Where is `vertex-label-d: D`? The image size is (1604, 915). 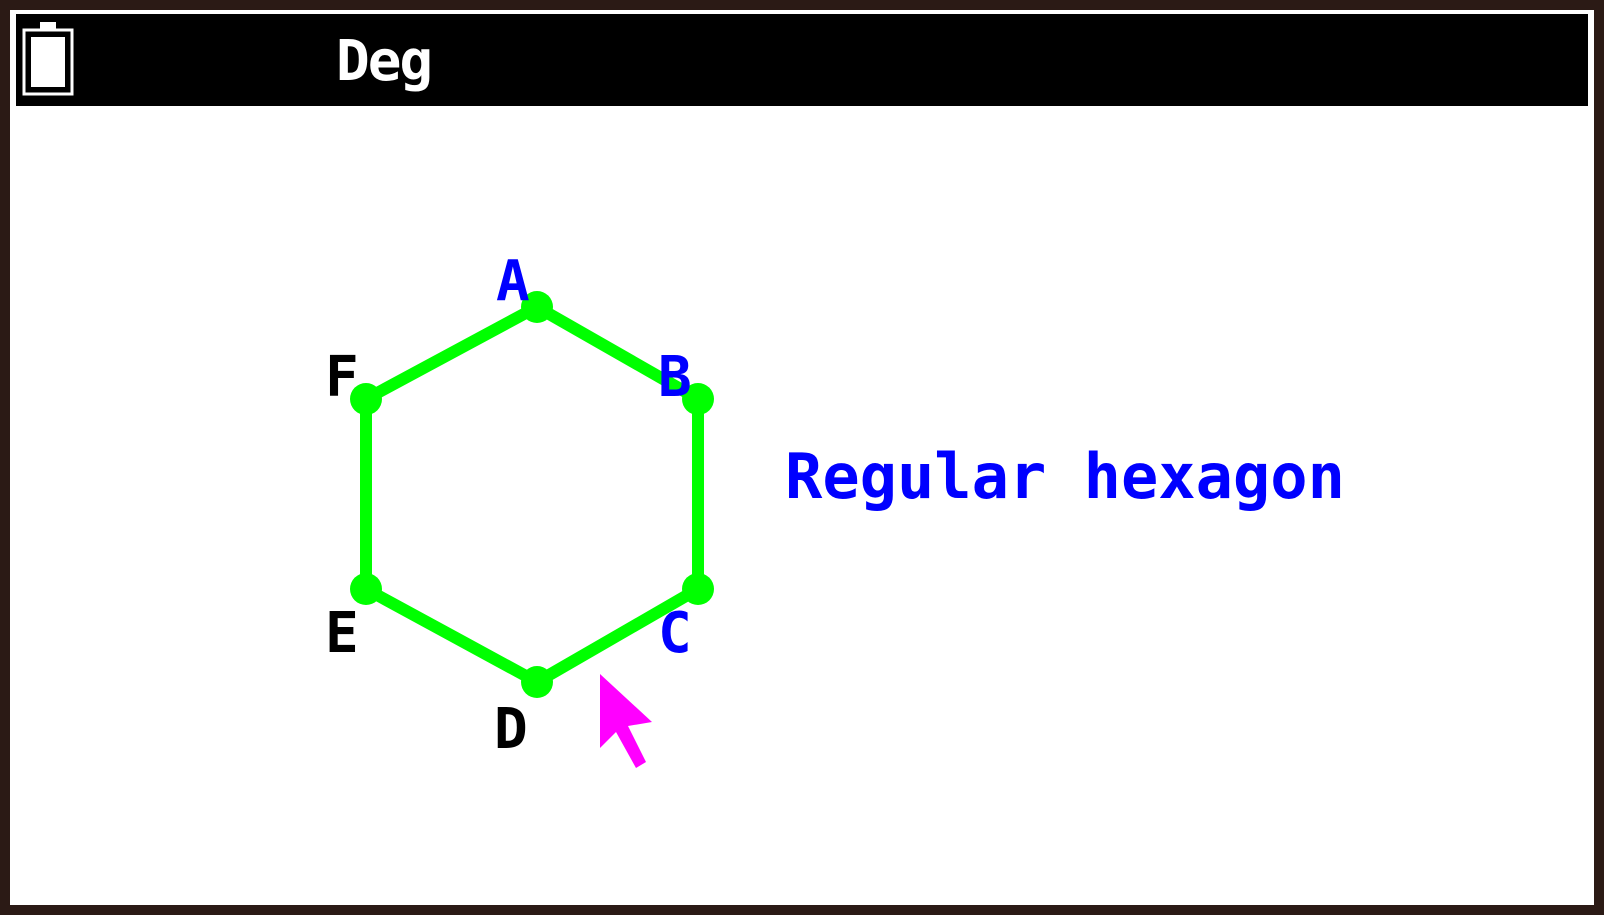 vertex-label-d: D is located at coordinates (511, 729).